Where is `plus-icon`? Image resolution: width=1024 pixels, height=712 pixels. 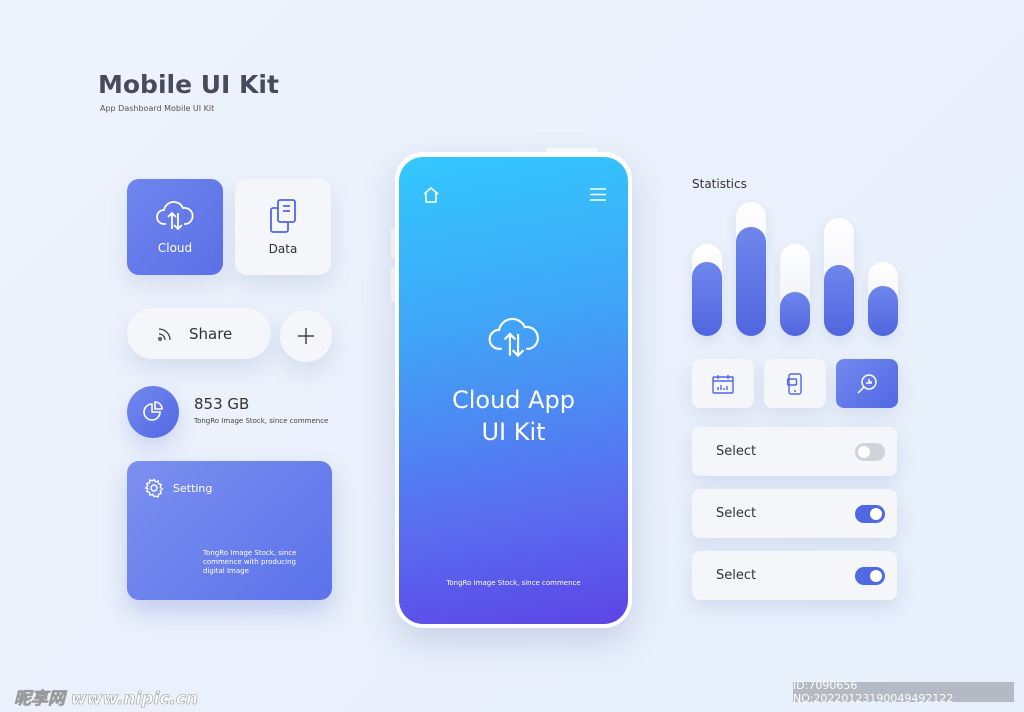
plus-icon is located at coordinates (306, 336).